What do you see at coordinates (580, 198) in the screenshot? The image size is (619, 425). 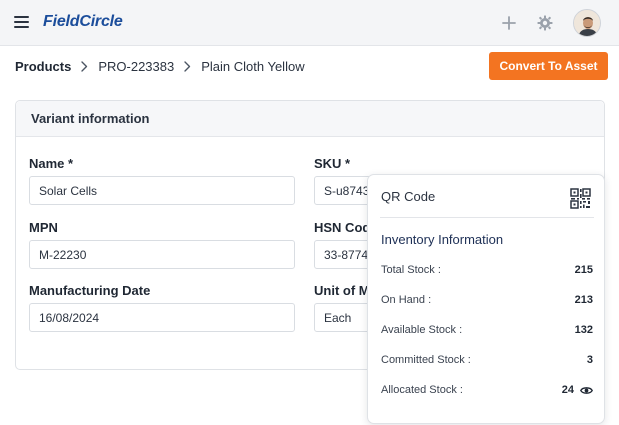 I see `qr-code-icon` at bounding box center [580, 198].